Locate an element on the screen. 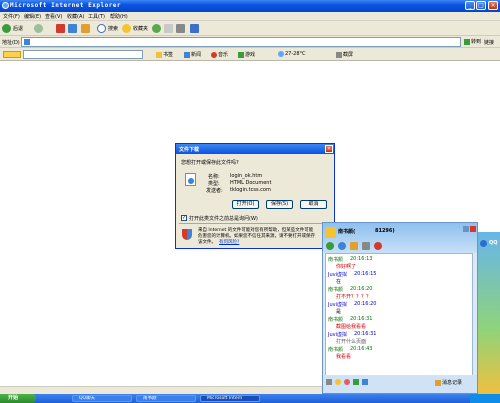  link-games: 游戏 is located at coordinates (246, 54).